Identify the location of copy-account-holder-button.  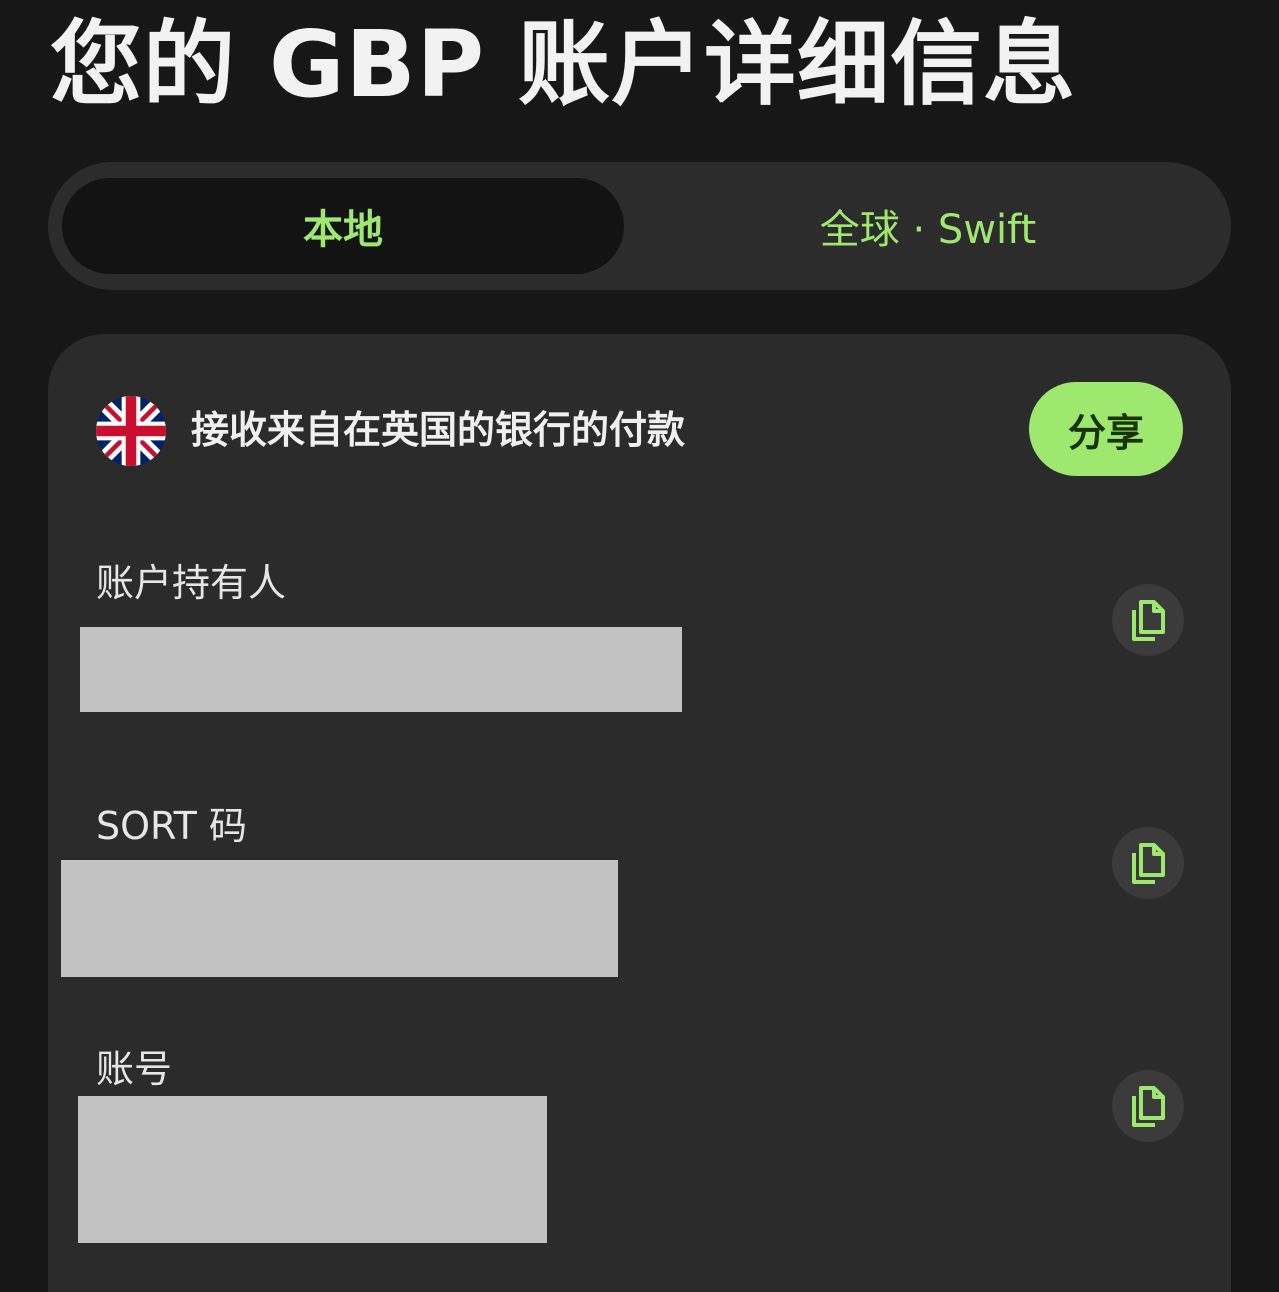
(1148, 620).